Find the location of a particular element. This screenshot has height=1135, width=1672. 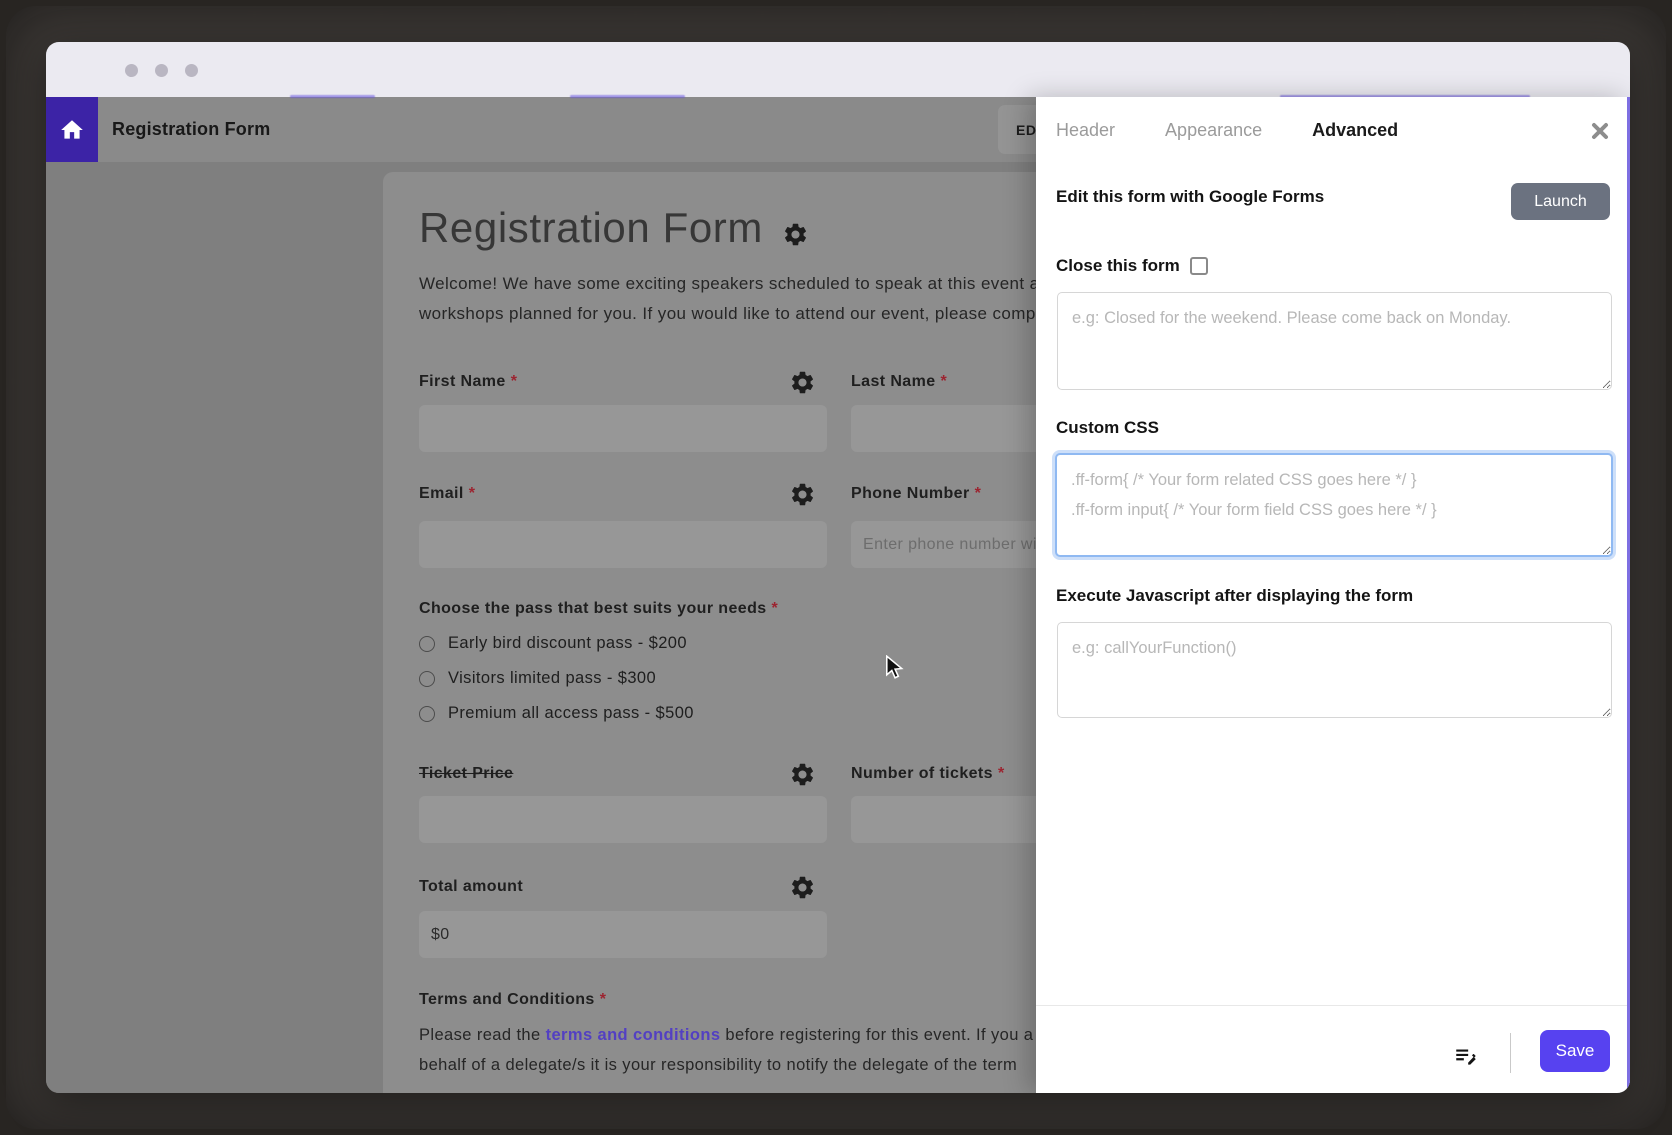

google-forms-label: Edit this form with Google Forms is located at coordinates (1190, 196).